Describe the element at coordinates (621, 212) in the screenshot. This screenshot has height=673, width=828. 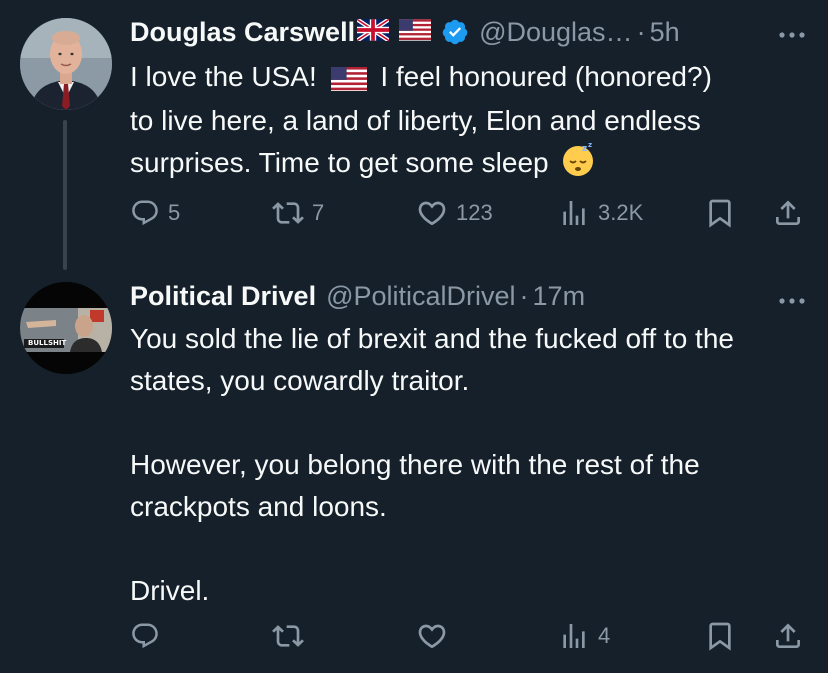
I see `view-count: 3.2K` at that location.